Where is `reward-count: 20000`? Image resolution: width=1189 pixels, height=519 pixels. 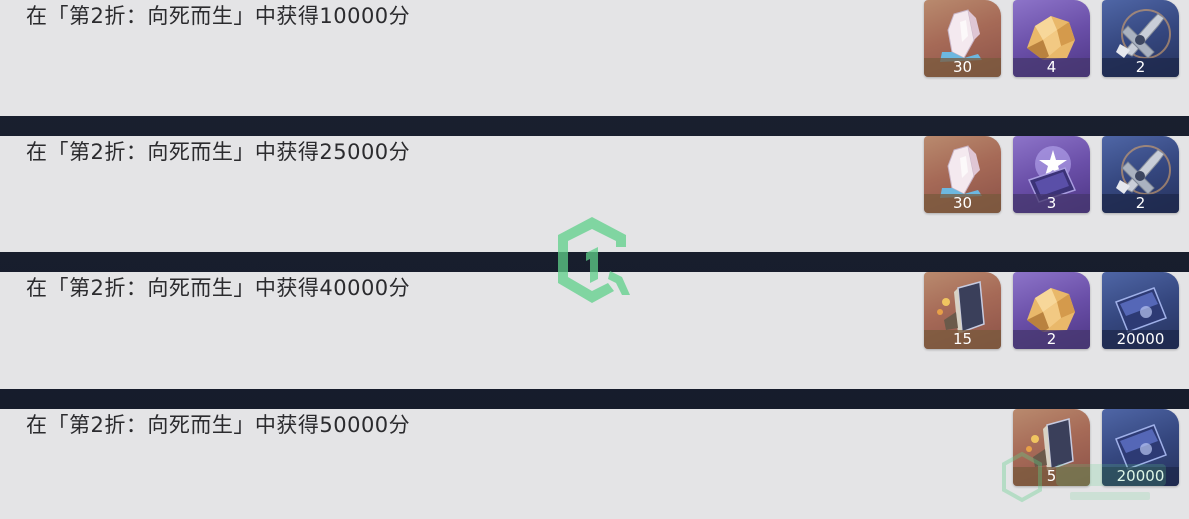
reward-count: 20000 is located at coordinates (1140, 339).